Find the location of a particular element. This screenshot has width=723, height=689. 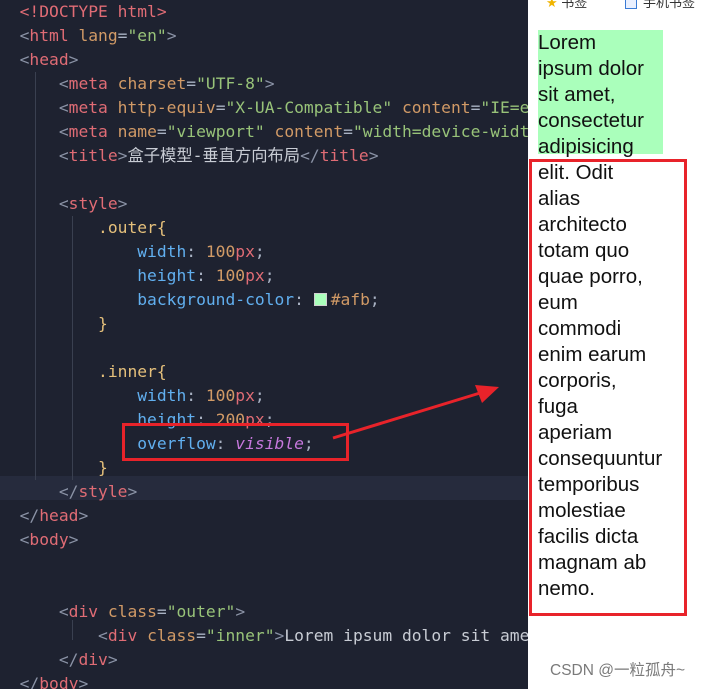

code-line: .inner{ is located at coordinates (83, 372).